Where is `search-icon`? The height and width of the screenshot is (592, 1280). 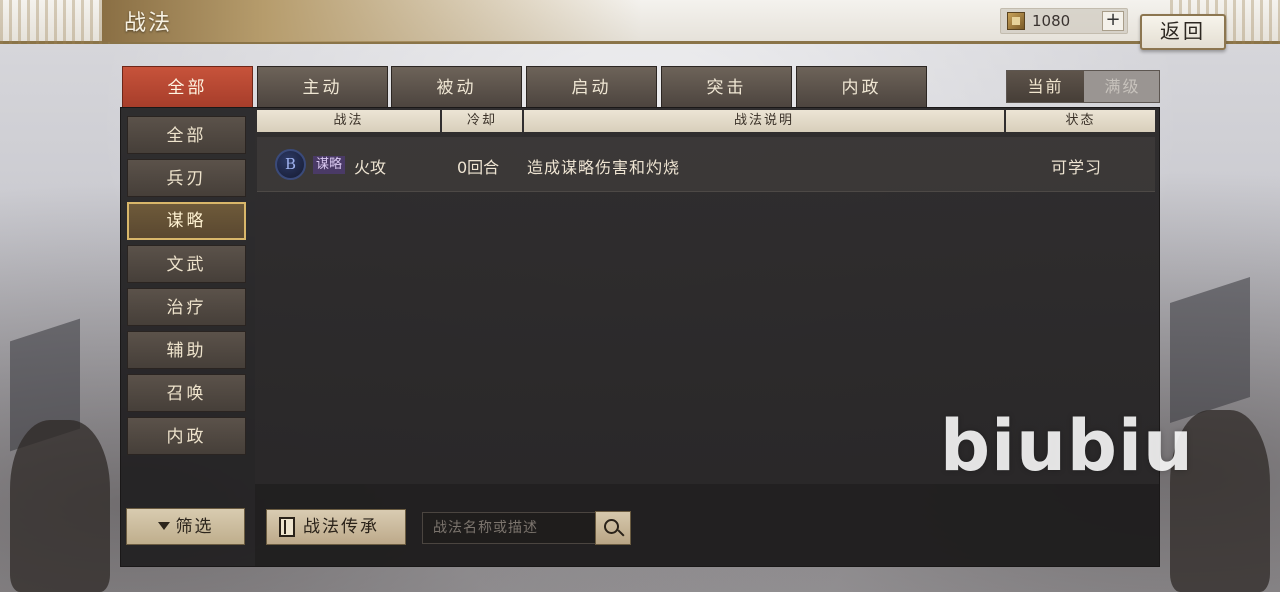
search-icon is located at coordinates (611, 526).